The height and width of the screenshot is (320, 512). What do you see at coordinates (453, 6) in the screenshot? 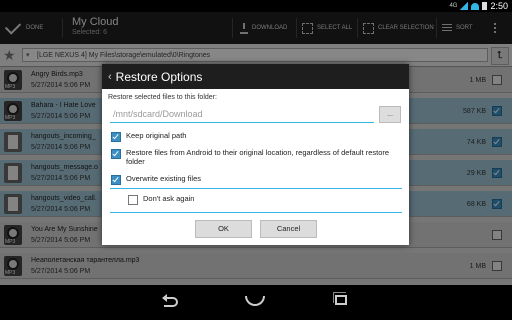
I see `network-type-label: 4G` at bounding box center [453, 6].